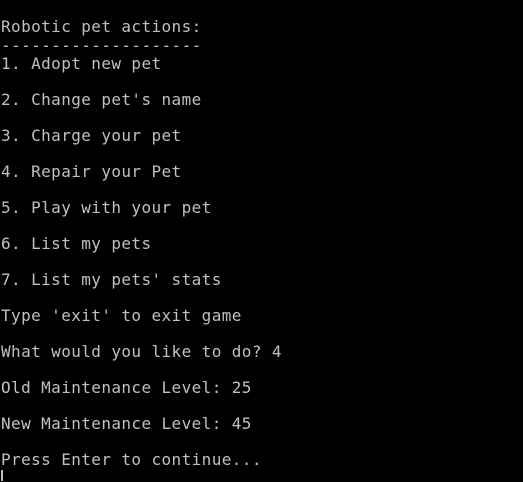 The width and height of the screenshot is (523, 482). What do you see at coordinates (91, 171) in the screenshot?
I see `menu-item-repair: 4. Repair your Pet` at bounding box center [91, 171].